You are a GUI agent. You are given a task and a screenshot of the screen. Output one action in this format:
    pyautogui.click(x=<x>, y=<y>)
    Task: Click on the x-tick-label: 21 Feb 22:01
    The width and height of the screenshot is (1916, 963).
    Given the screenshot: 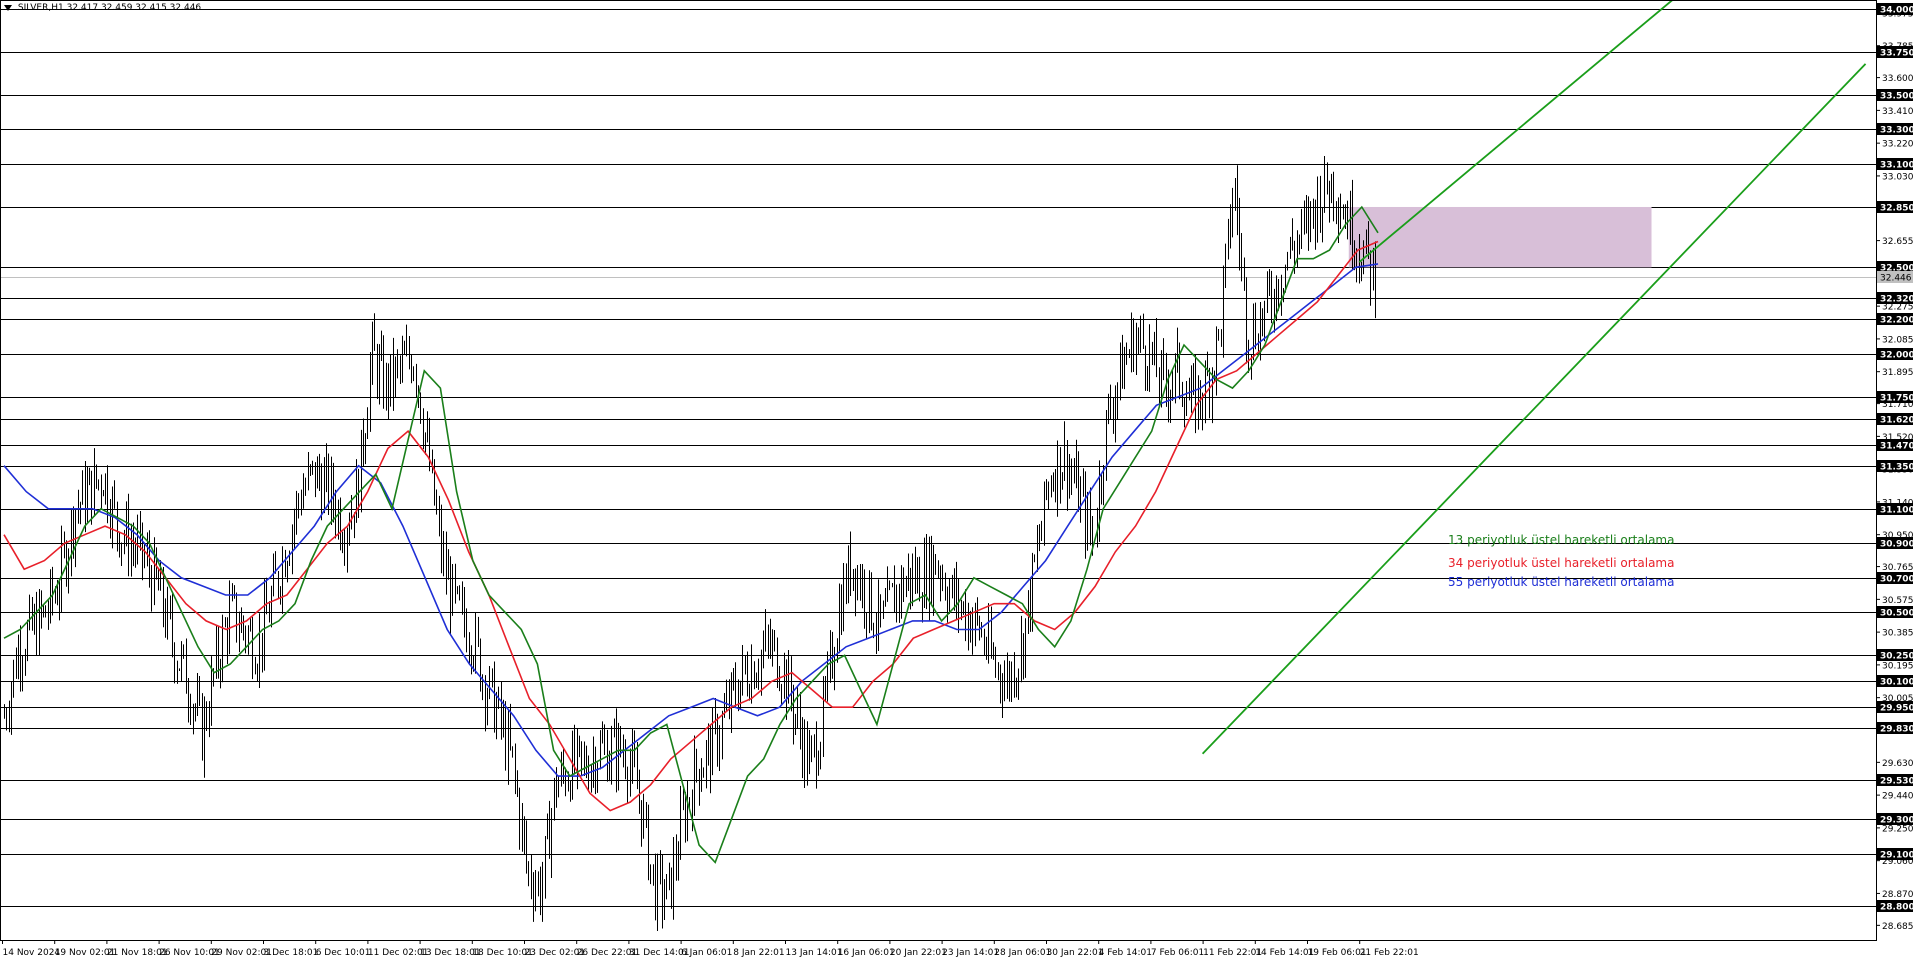 What is the action you would take?
    pyautogui.click(x=1389, y=953)
    